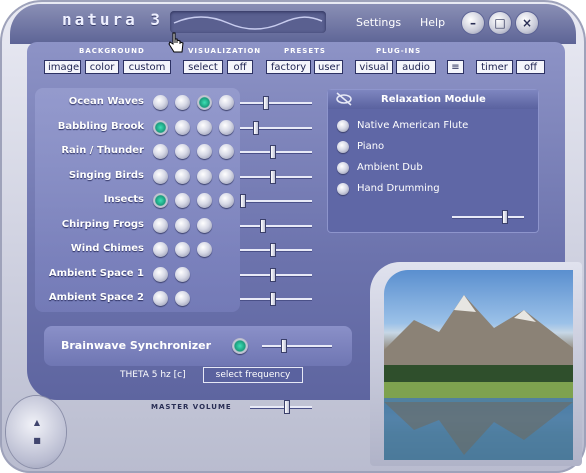 This screenshot has height=473, width=586. Describe the element at coordinates (106, 175) in the screenshot. I see `sound-label: Singing Birds` at that location.